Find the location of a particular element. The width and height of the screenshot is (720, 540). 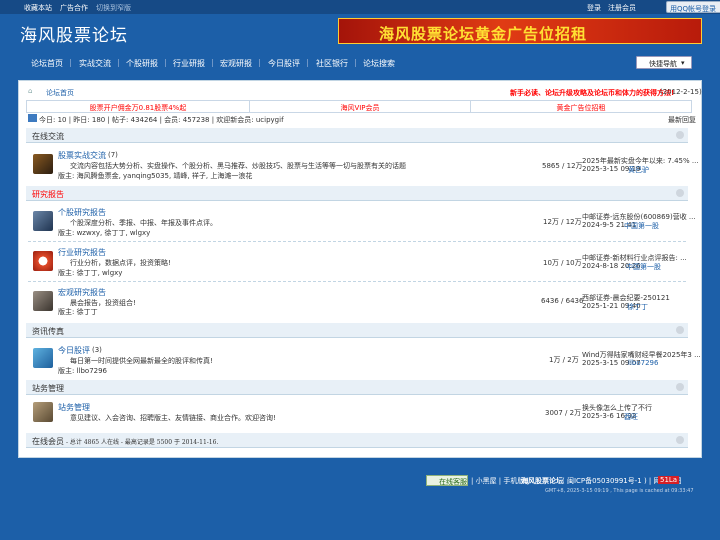

online-label: 在线会员 is located at coordinates (48, 441).